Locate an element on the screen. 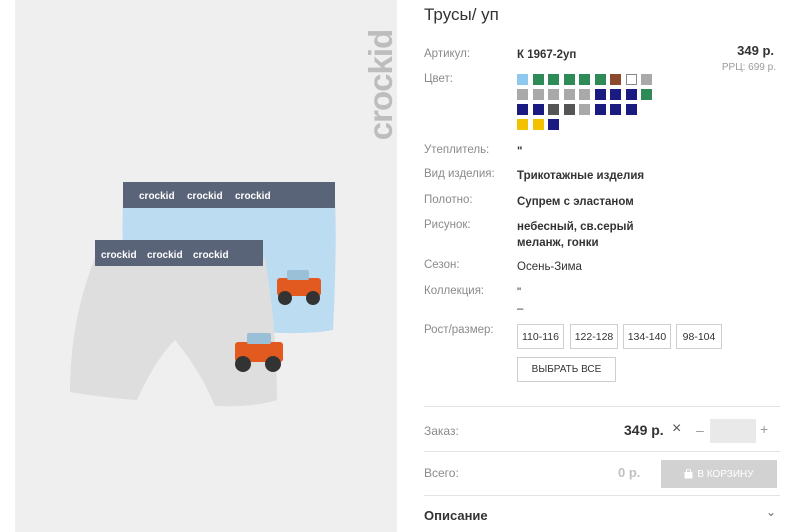  add-to-cart-button: В КОРЗИНУ is located at coordinates (719, 474).